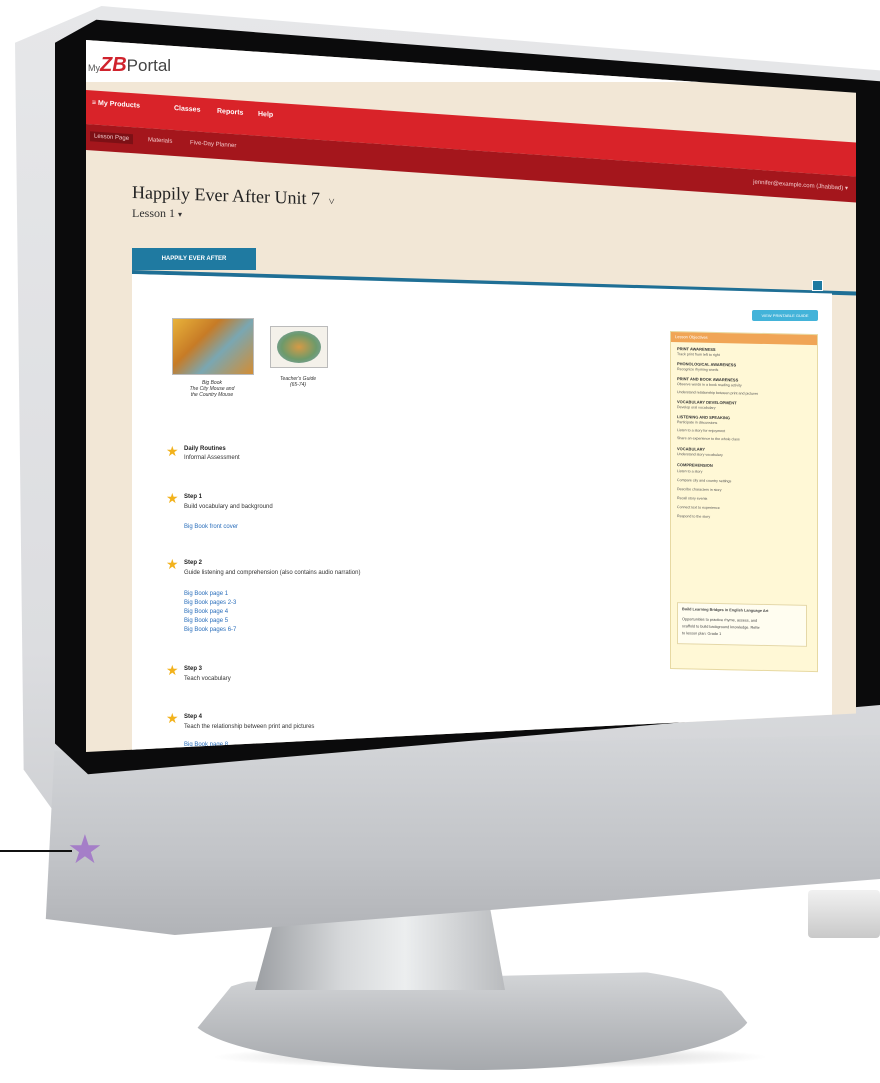 The height and width of the screenshot is (1083, 880). What do you see at coordinates (149, 65) in the screenshot?
I see `logo-portal: Portal` at bounding box center [149, 65].